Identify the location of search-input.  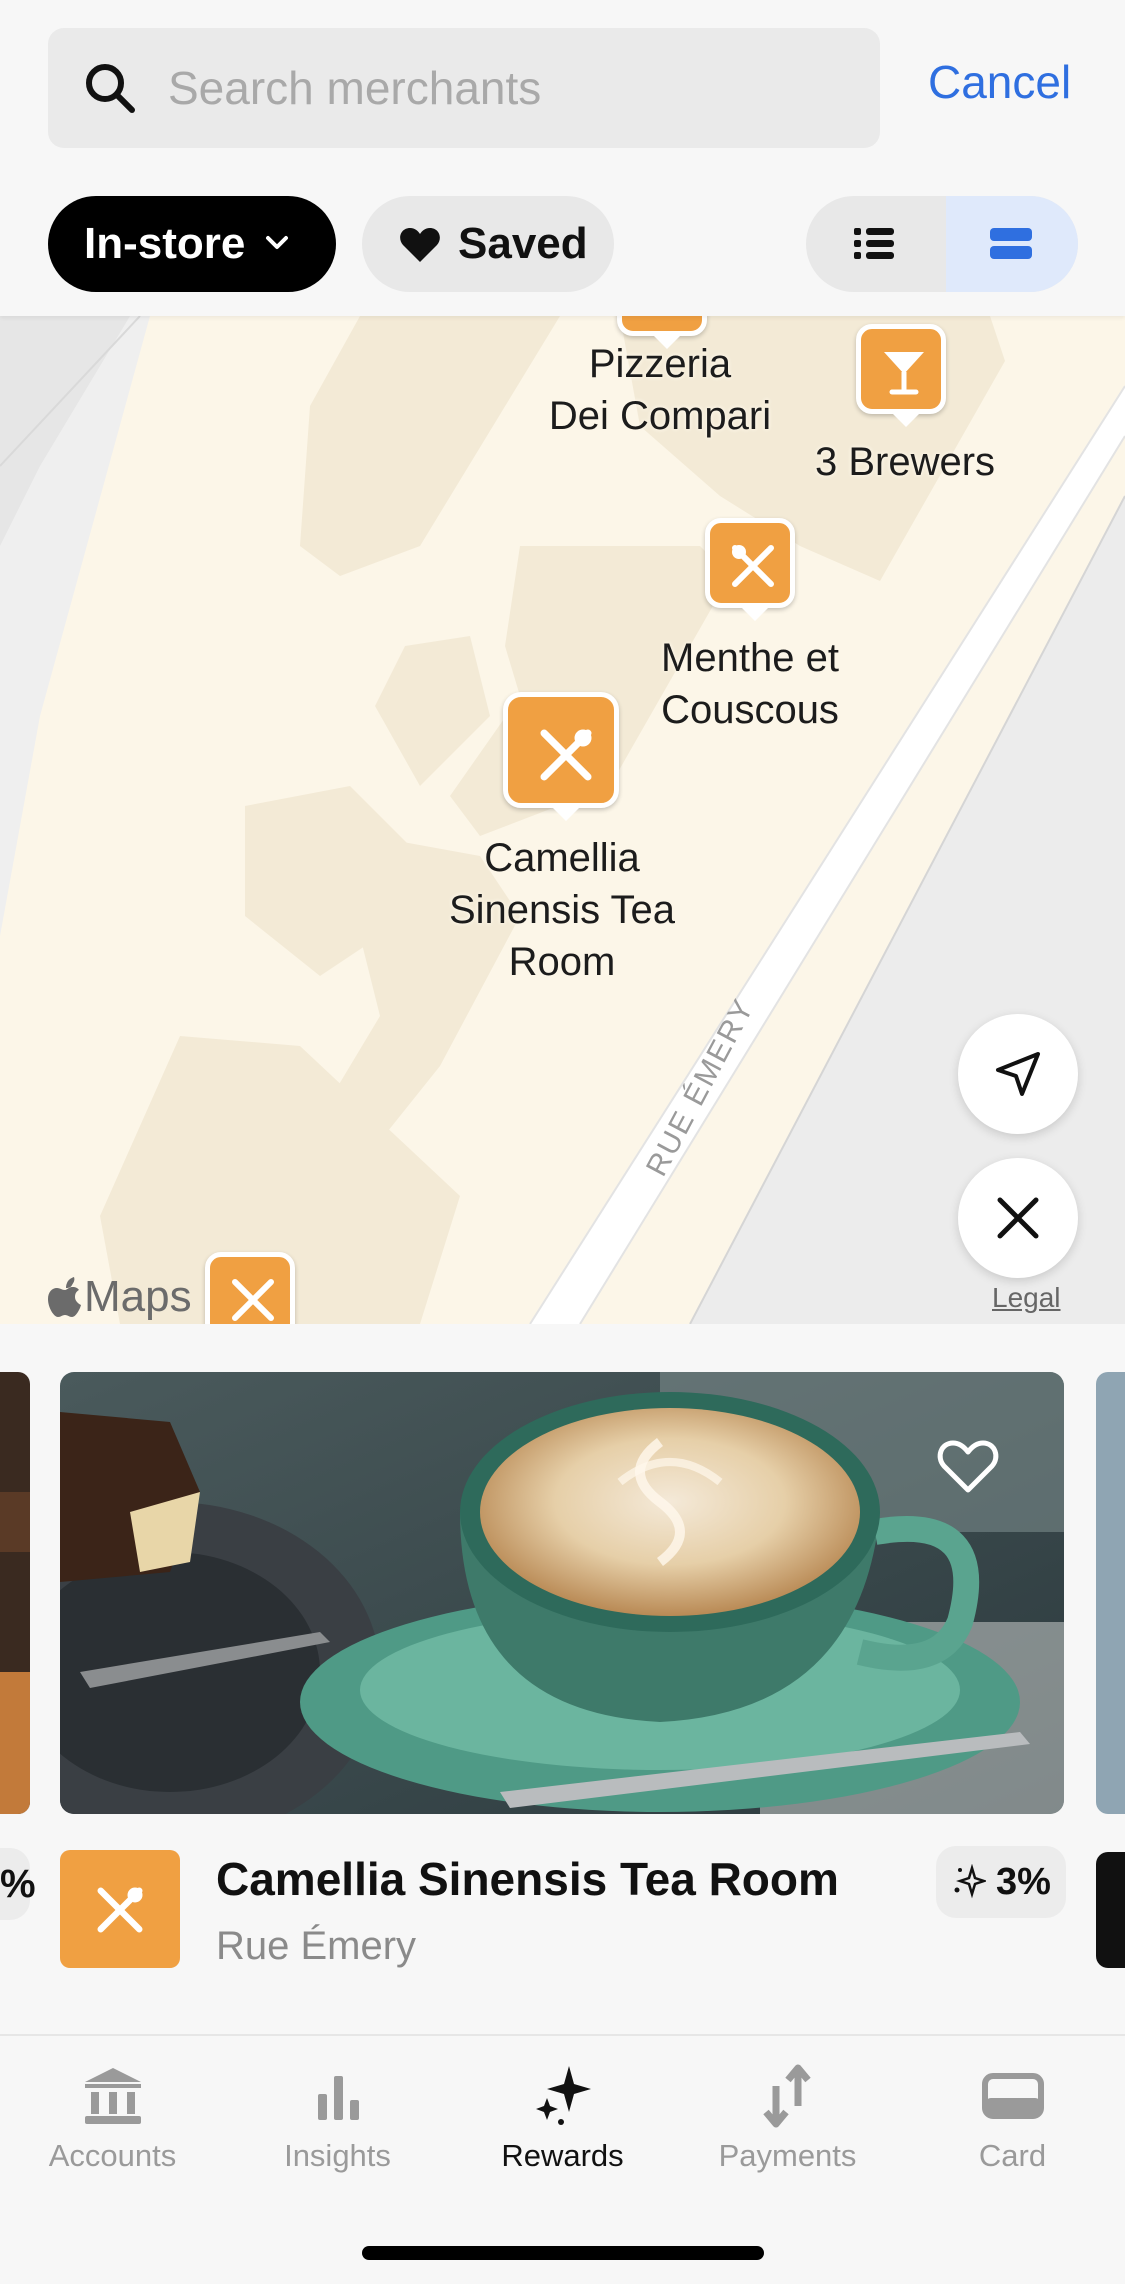
(513, 88).